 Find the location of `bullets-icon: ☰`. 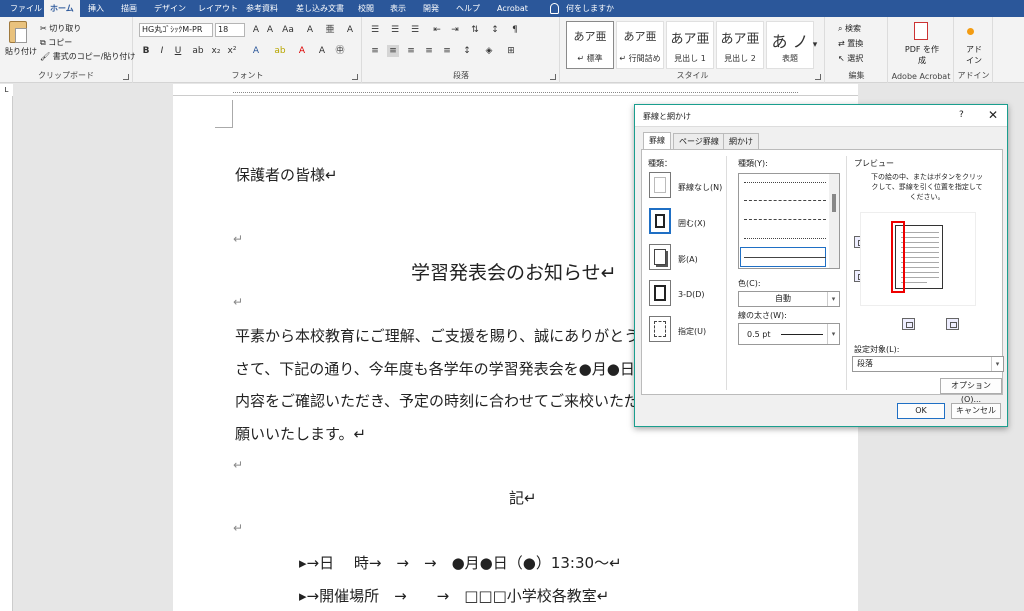

bullets-icon: ☰ is located at coordinates (375, 30).